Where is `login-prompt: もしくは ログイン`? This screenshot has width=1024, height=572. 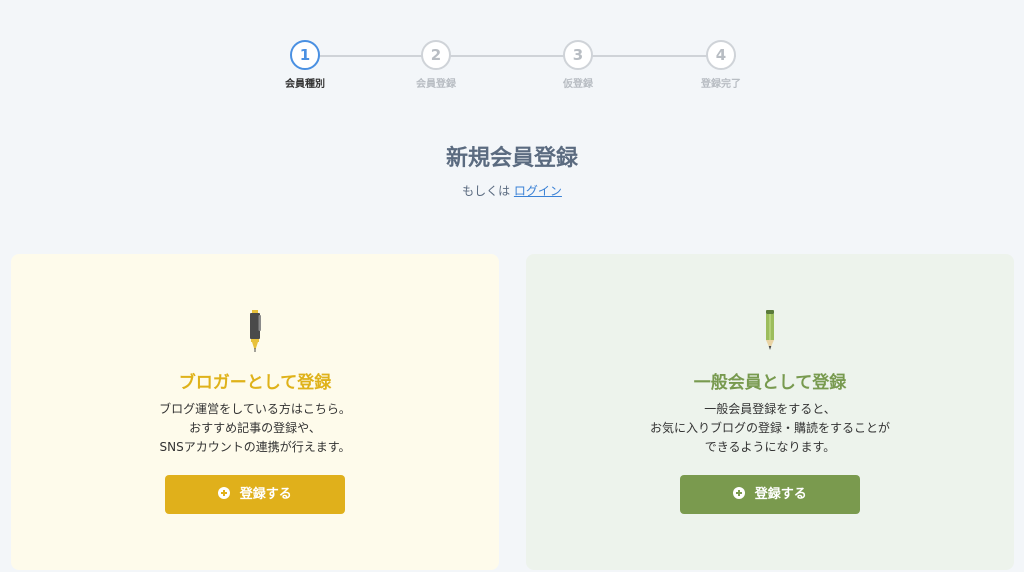 login-prompt: もしくは ログイン is located at coordinates (512, 190).